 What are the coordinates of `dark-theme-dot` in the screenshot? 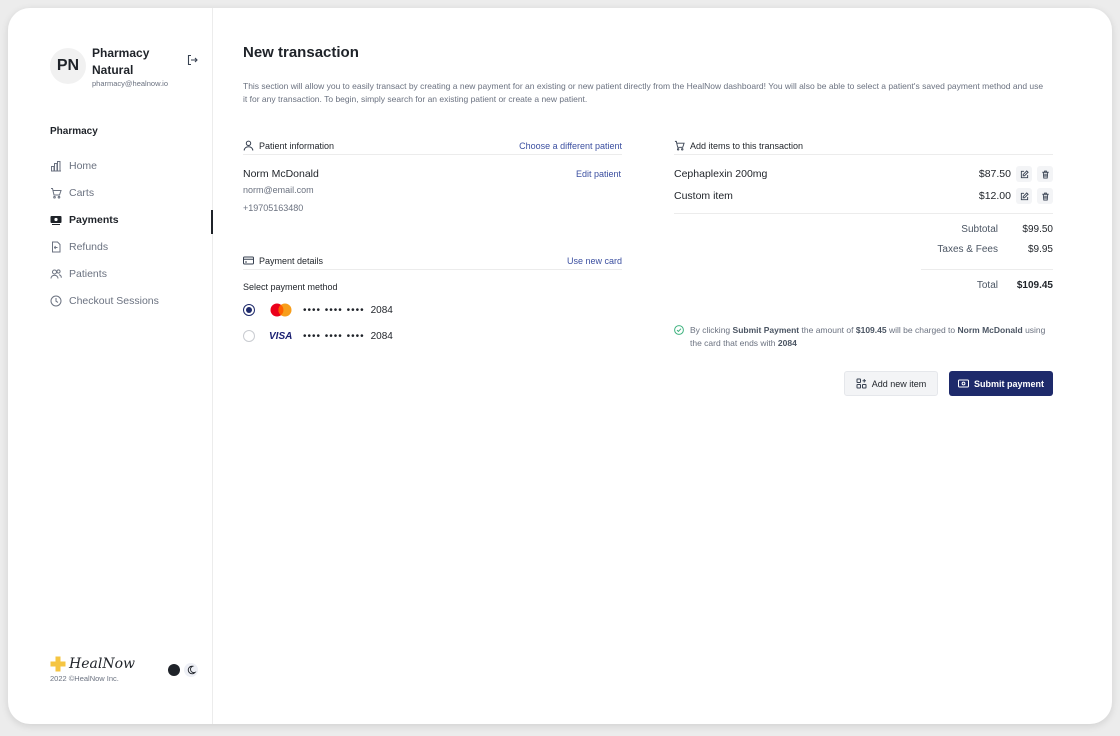 It's located at (174, 670).